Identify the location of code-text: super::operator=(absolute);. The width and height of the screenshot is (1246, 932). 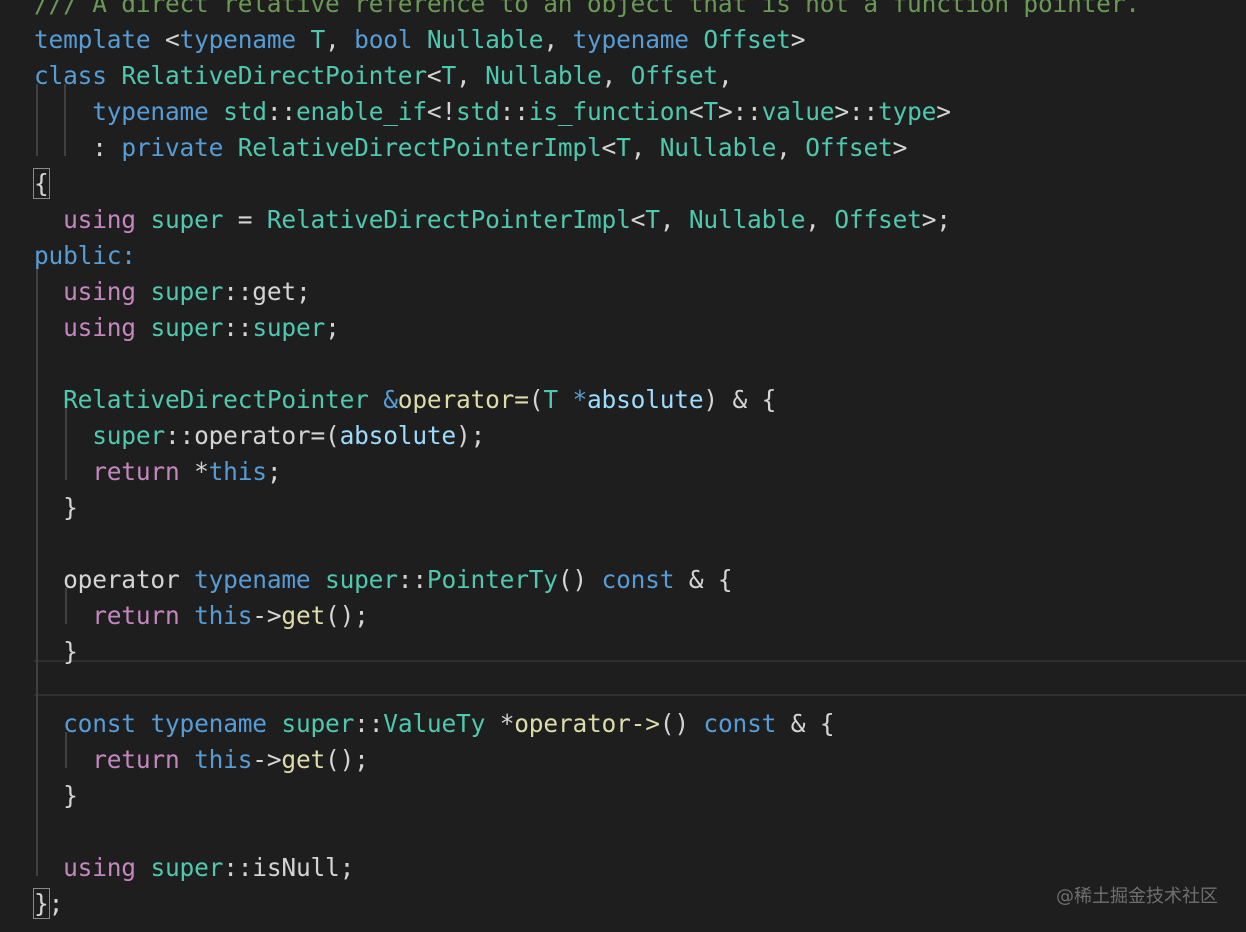
(259, 436).